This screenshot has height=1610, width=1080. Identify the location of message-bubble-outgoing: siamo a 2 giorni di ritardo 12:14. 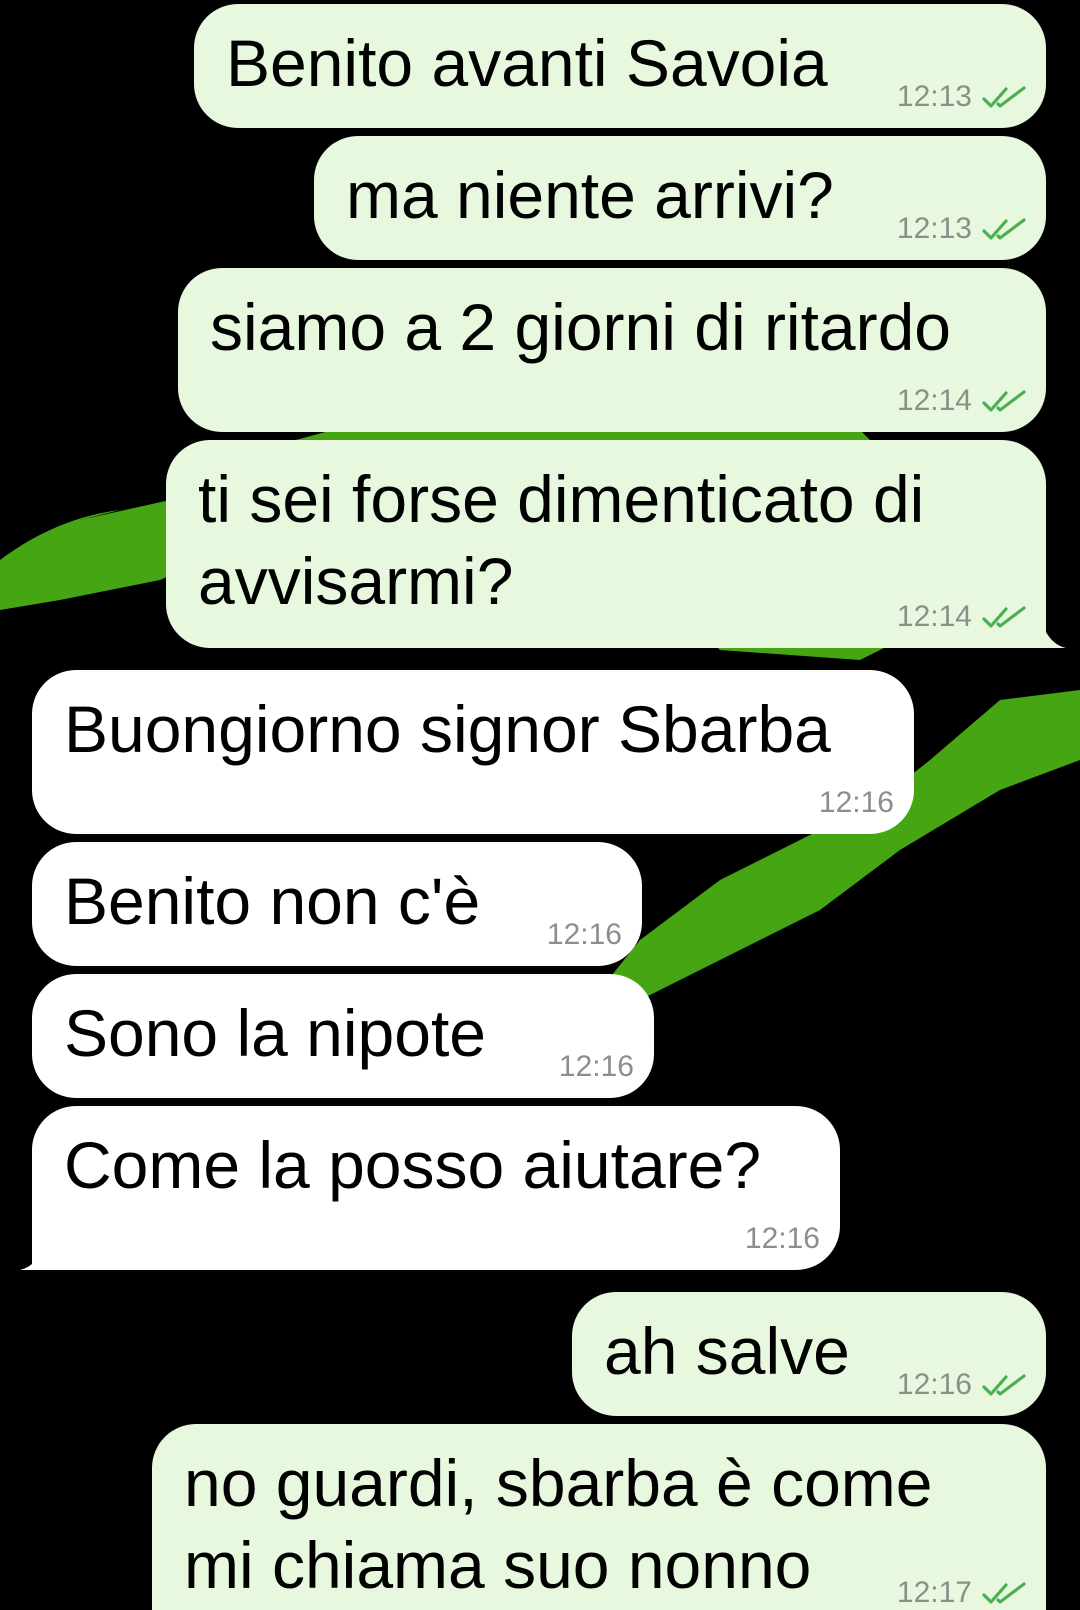
(612, 350).